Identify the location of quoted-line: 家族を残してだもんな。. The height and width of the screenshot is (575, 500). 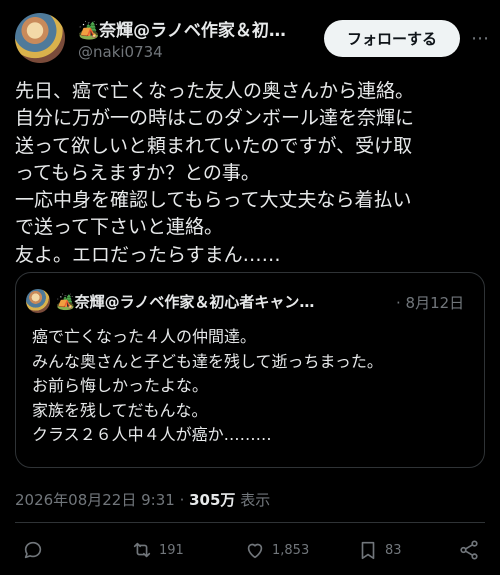
(120, 410).